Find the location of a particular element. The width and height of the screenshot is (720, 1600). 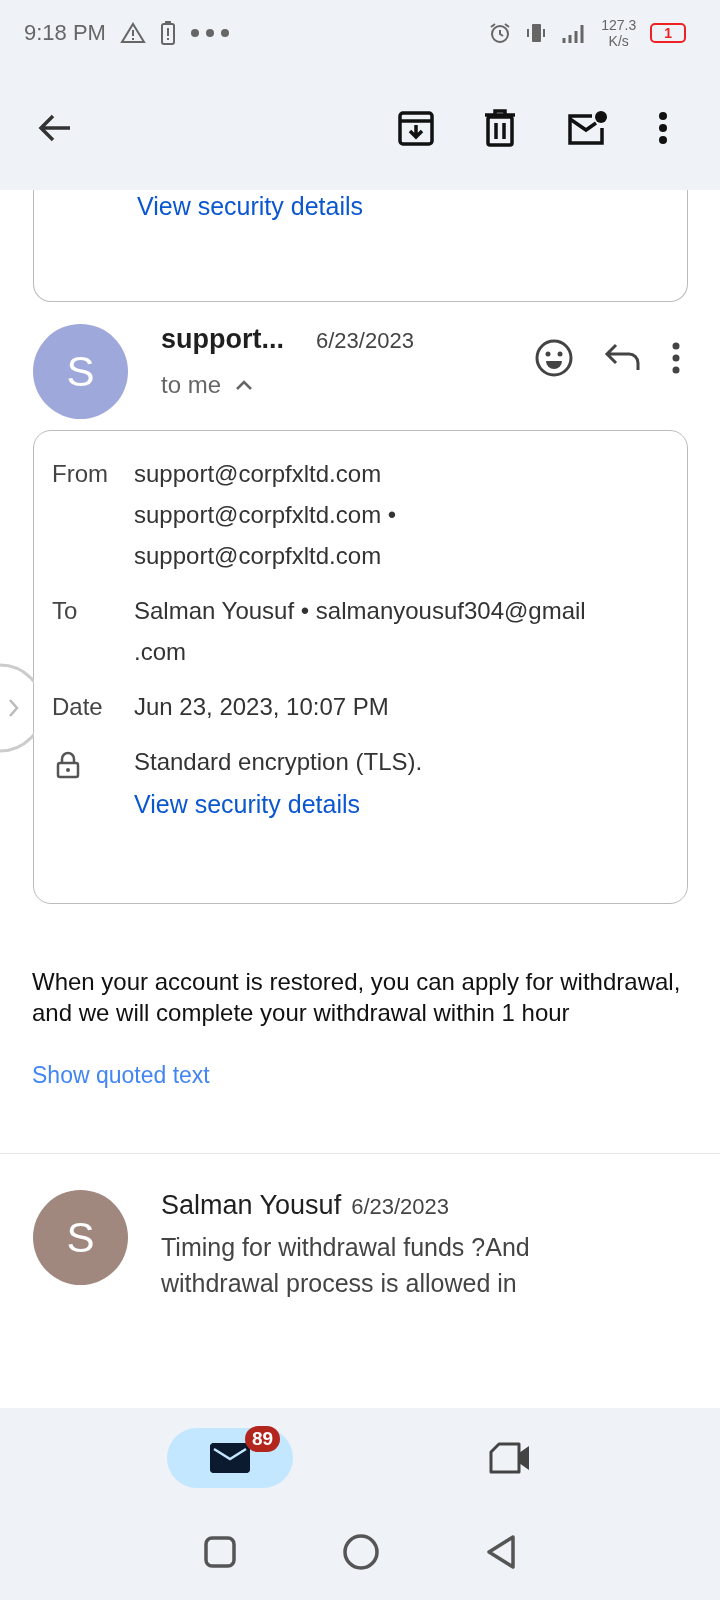

recents-icon is located at coordinates (219, 1552).